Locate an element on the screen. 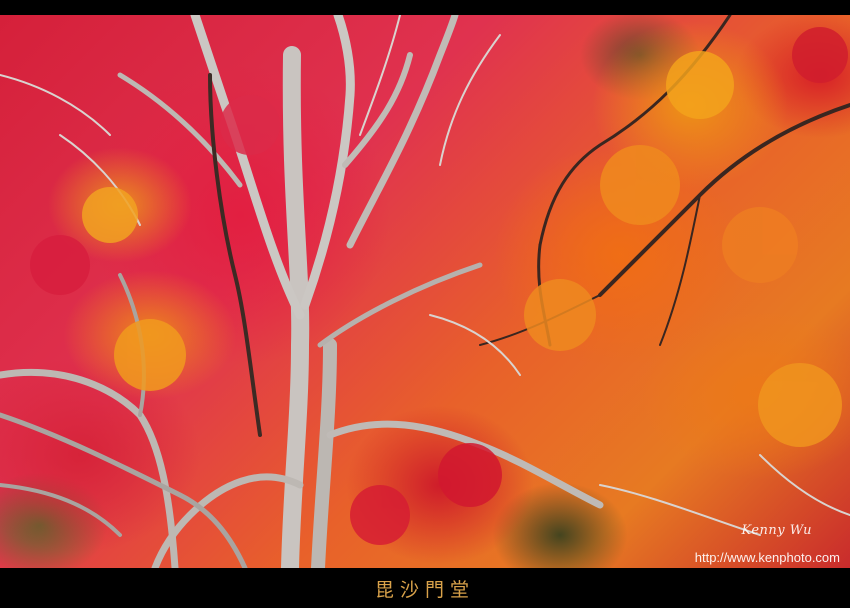 The width and height of the screenshot is (850, 608). photo-caption: 毘沙門堂 is located at coordinates (424, 589).